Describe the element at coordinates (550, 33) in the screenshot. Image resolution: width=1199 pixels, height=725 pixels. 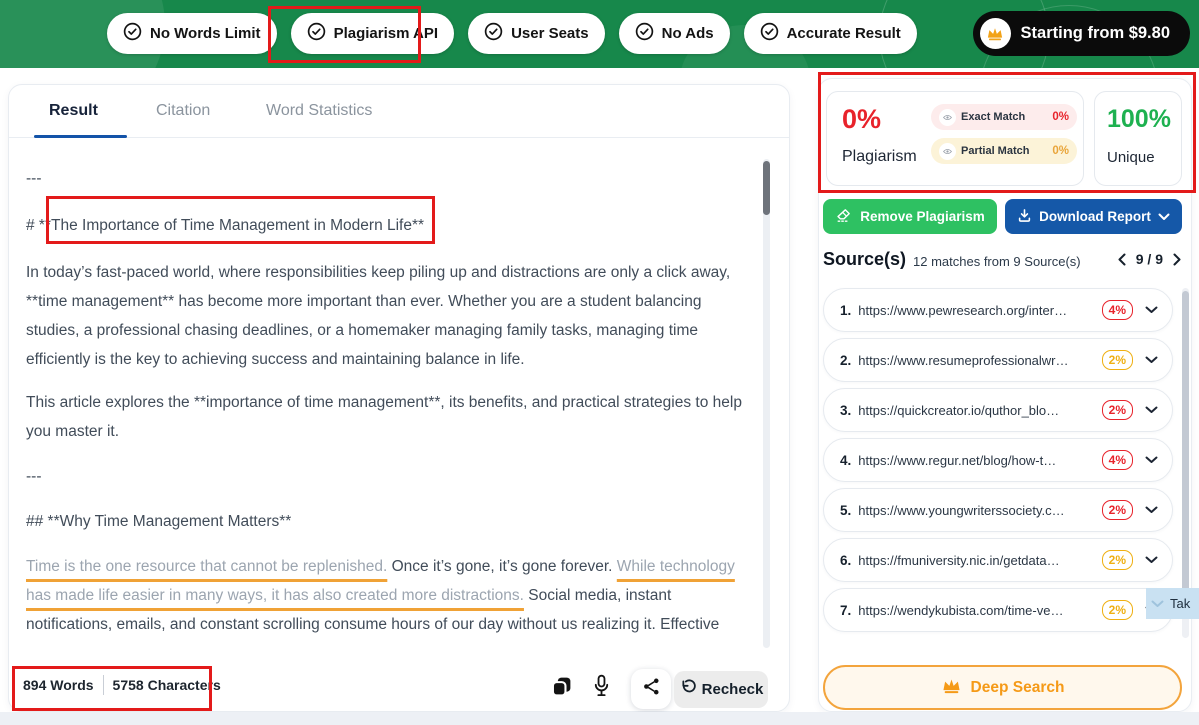
I see `badge-label: User Seats` at that location.